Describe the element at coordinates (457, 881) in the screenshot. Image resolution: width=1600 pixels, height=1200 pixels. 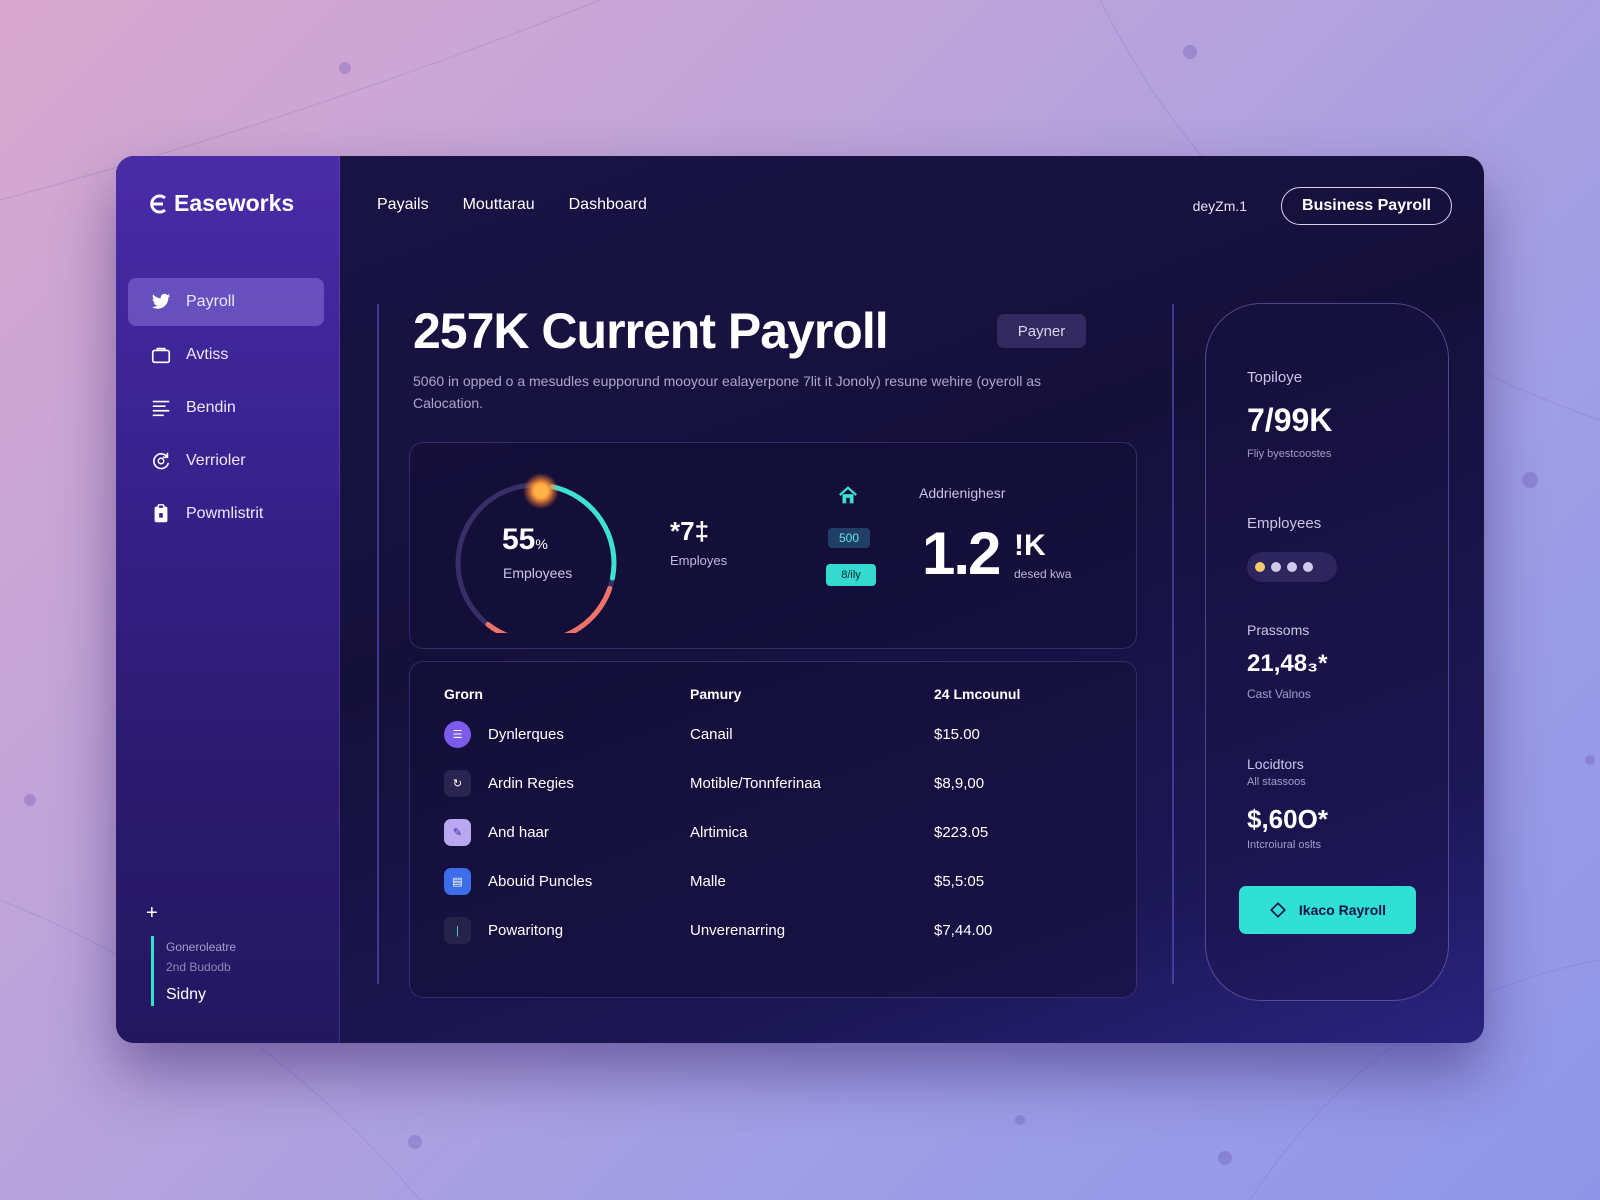
I see `row-document-icon: ▤` at that location.